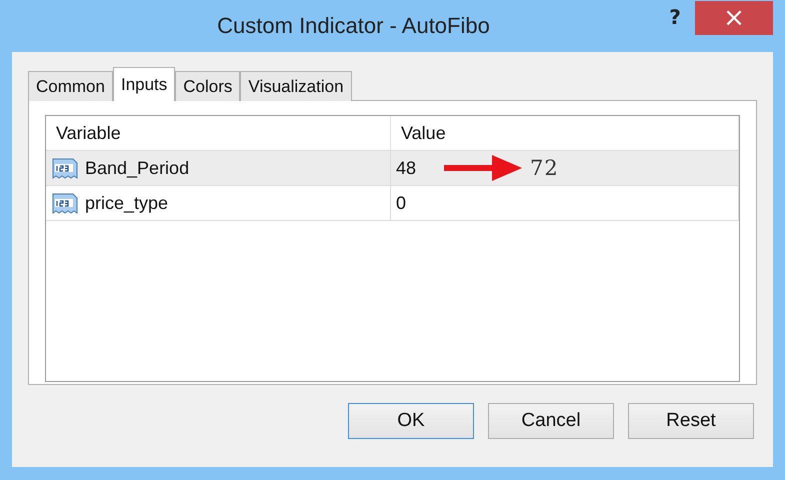  What do you see at coordinates (401, 203) in the screenshot?
I see `value-text: 0` at bounding box center [401, 203].